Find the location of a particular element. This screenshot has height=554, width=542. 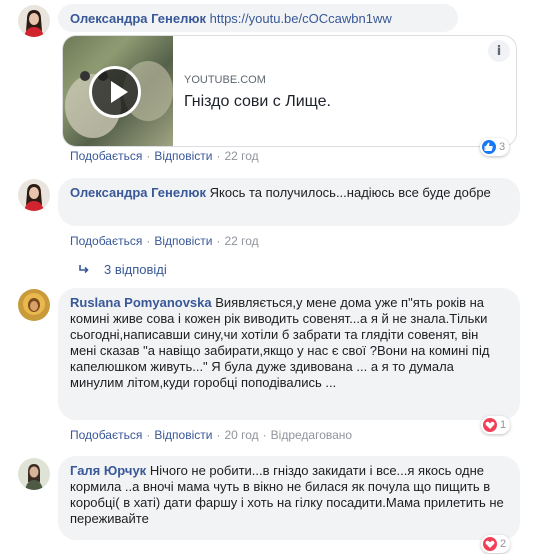

reaction-count: 1 is located at coordinates (503, 425).